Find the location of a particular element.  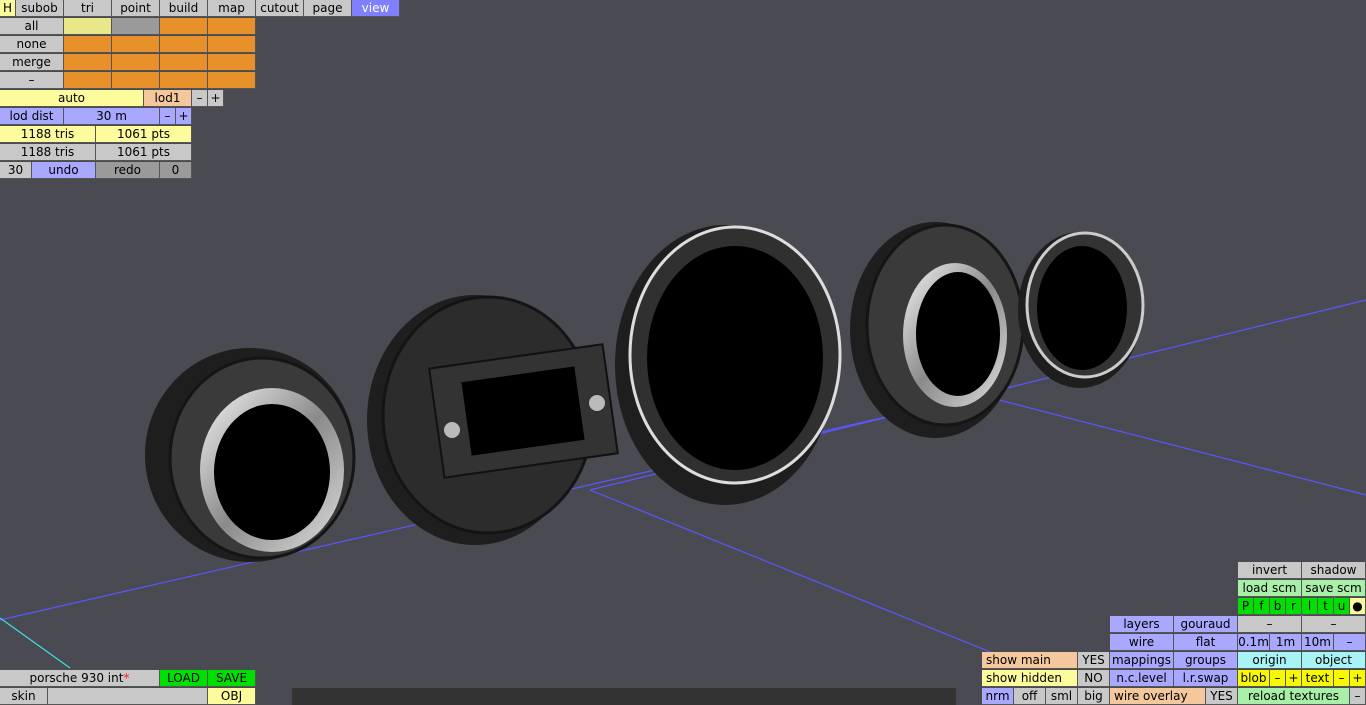

sml-button: sml is located at coordinates (1062, 696).